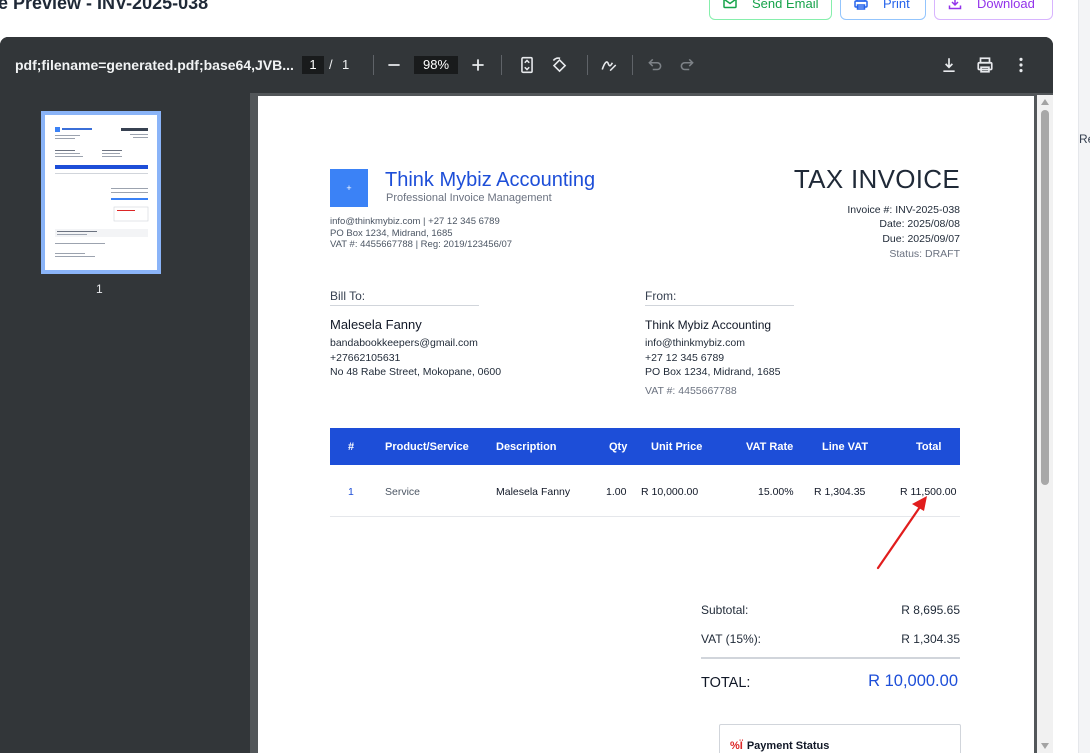  I want to click on vertical-scrollbar, so click(1045, 424).